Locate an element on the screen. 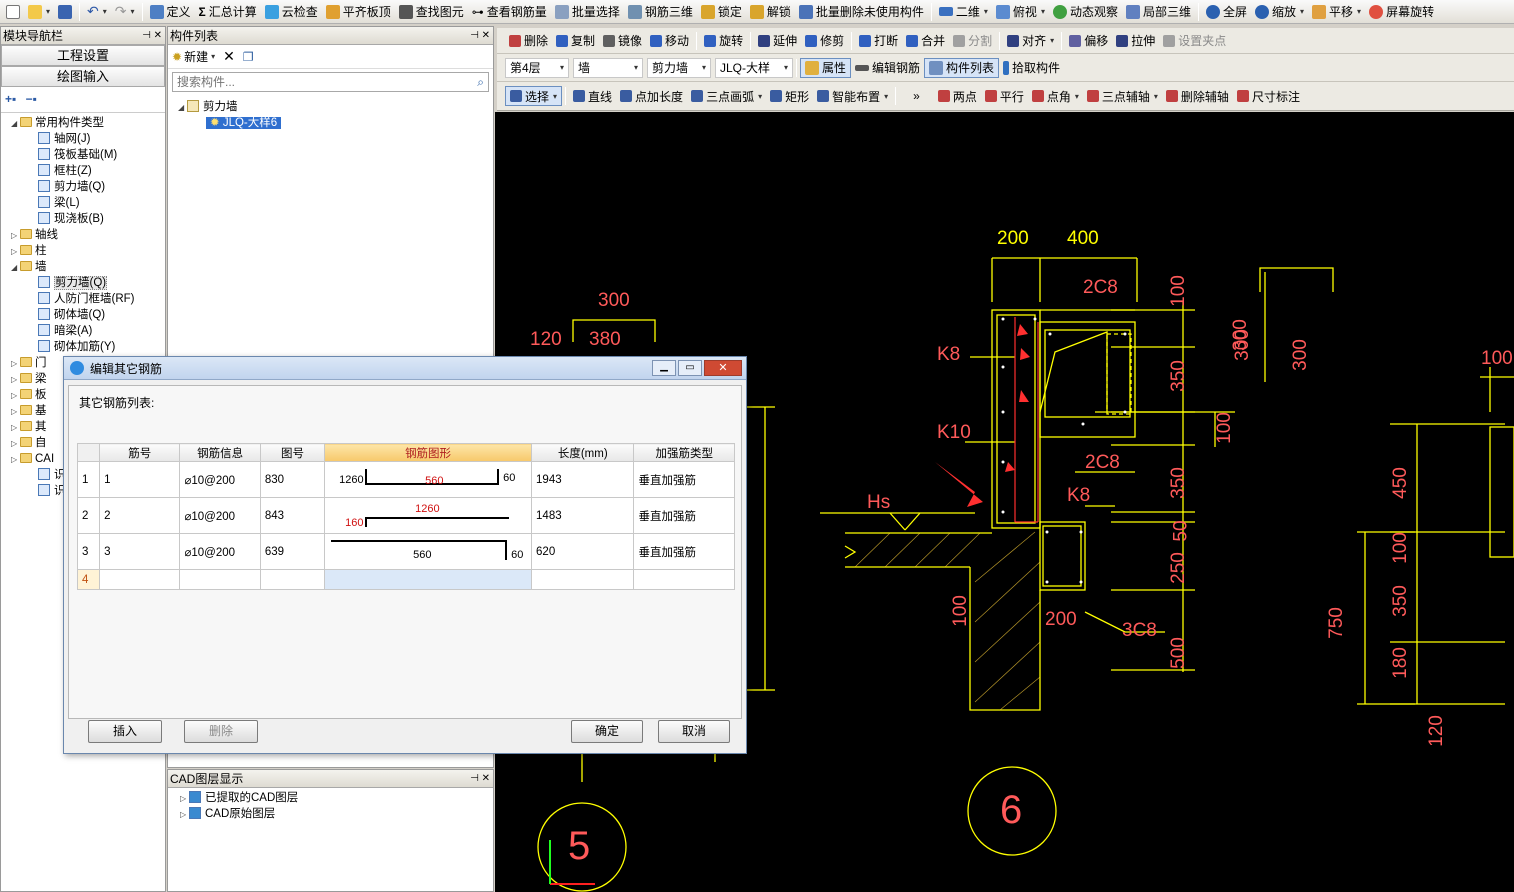 This screenshot has height=892, width=1514. component-search-input is located at coordinates (312, 82).